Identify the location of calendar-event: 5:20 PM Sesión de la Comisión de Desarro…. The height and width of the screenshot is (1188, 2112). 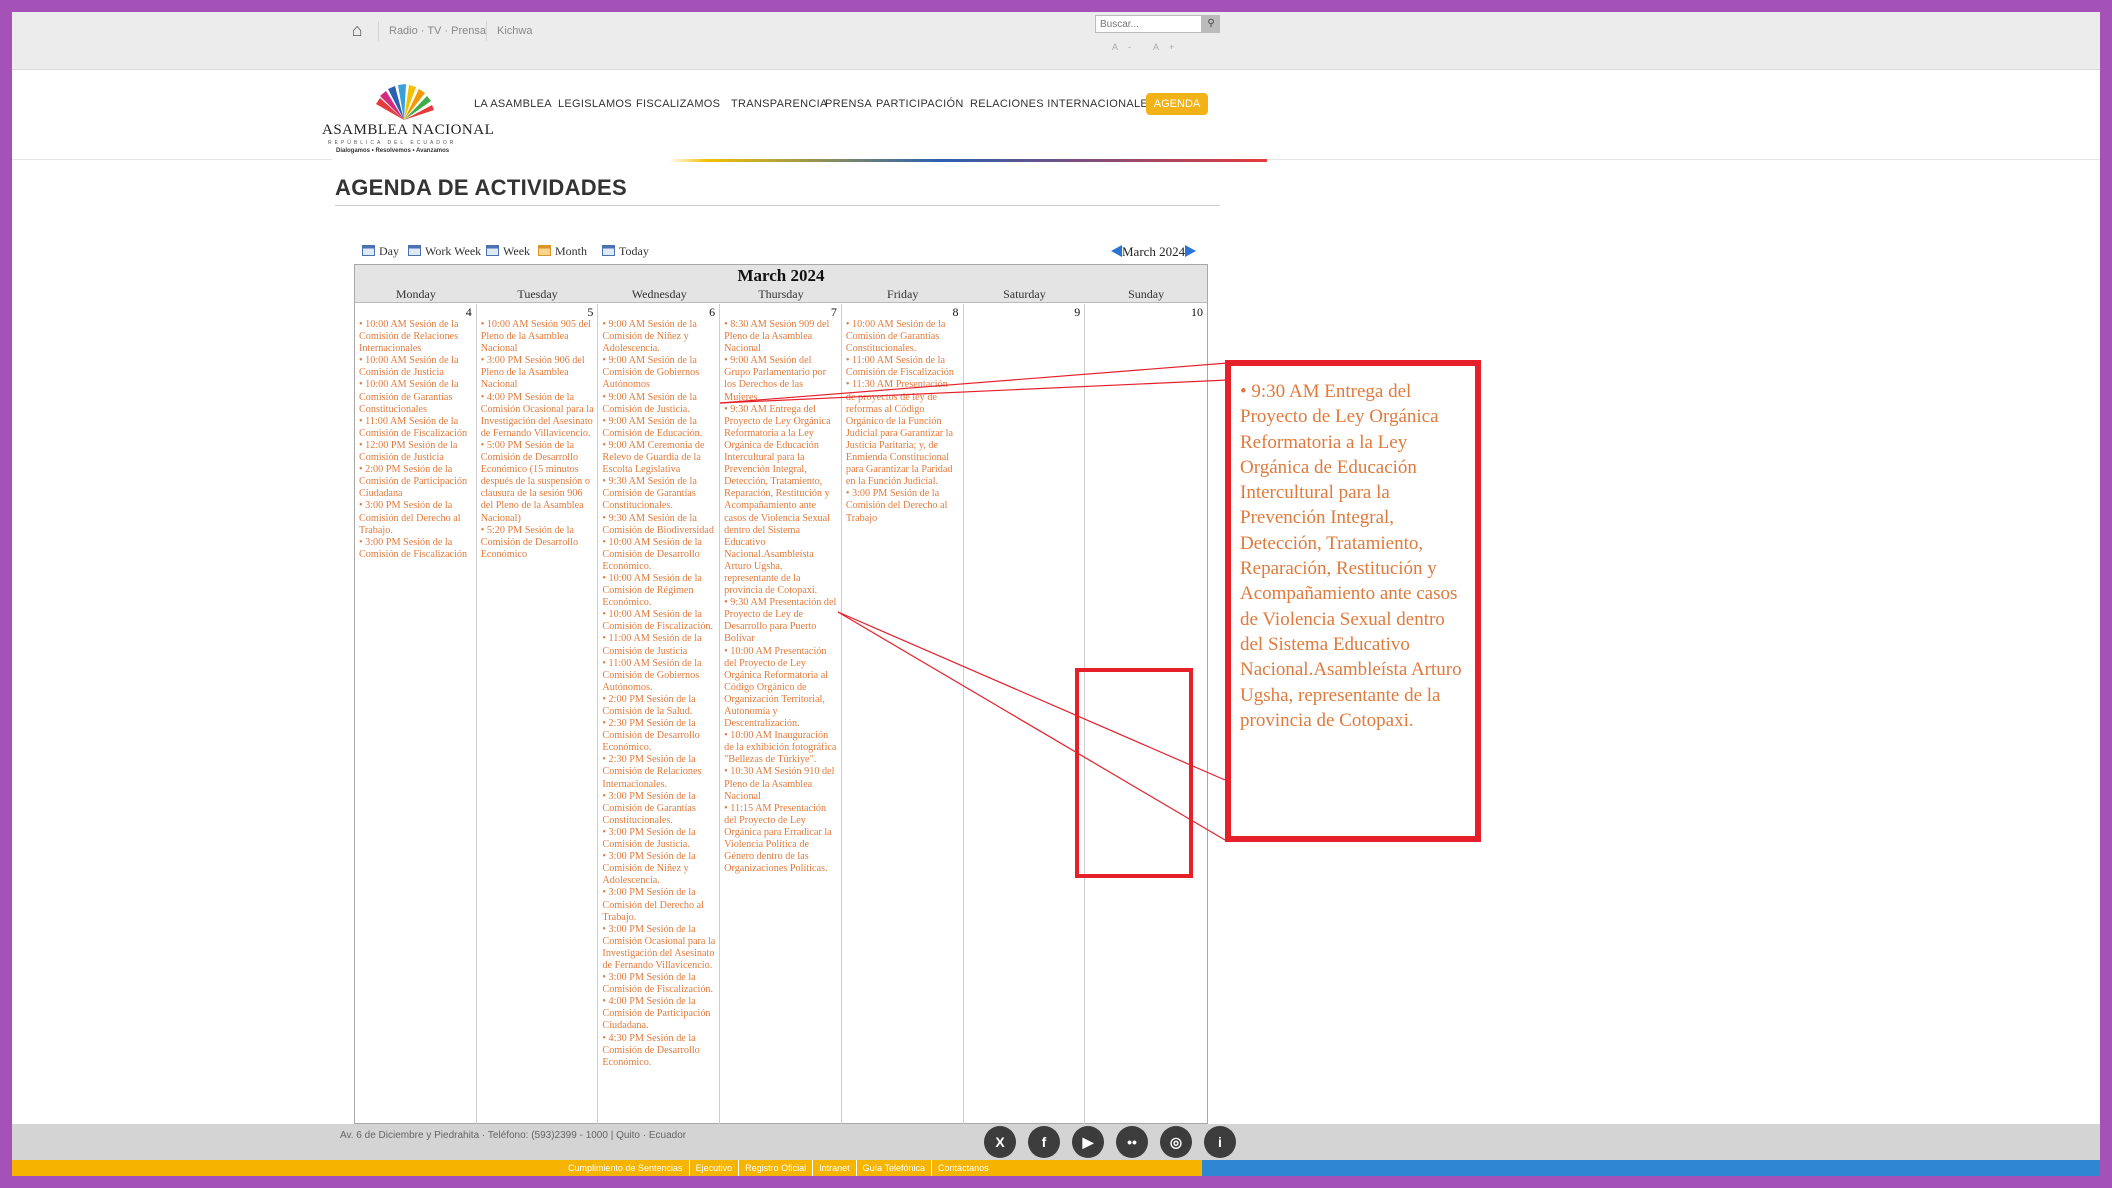
(537, 543).